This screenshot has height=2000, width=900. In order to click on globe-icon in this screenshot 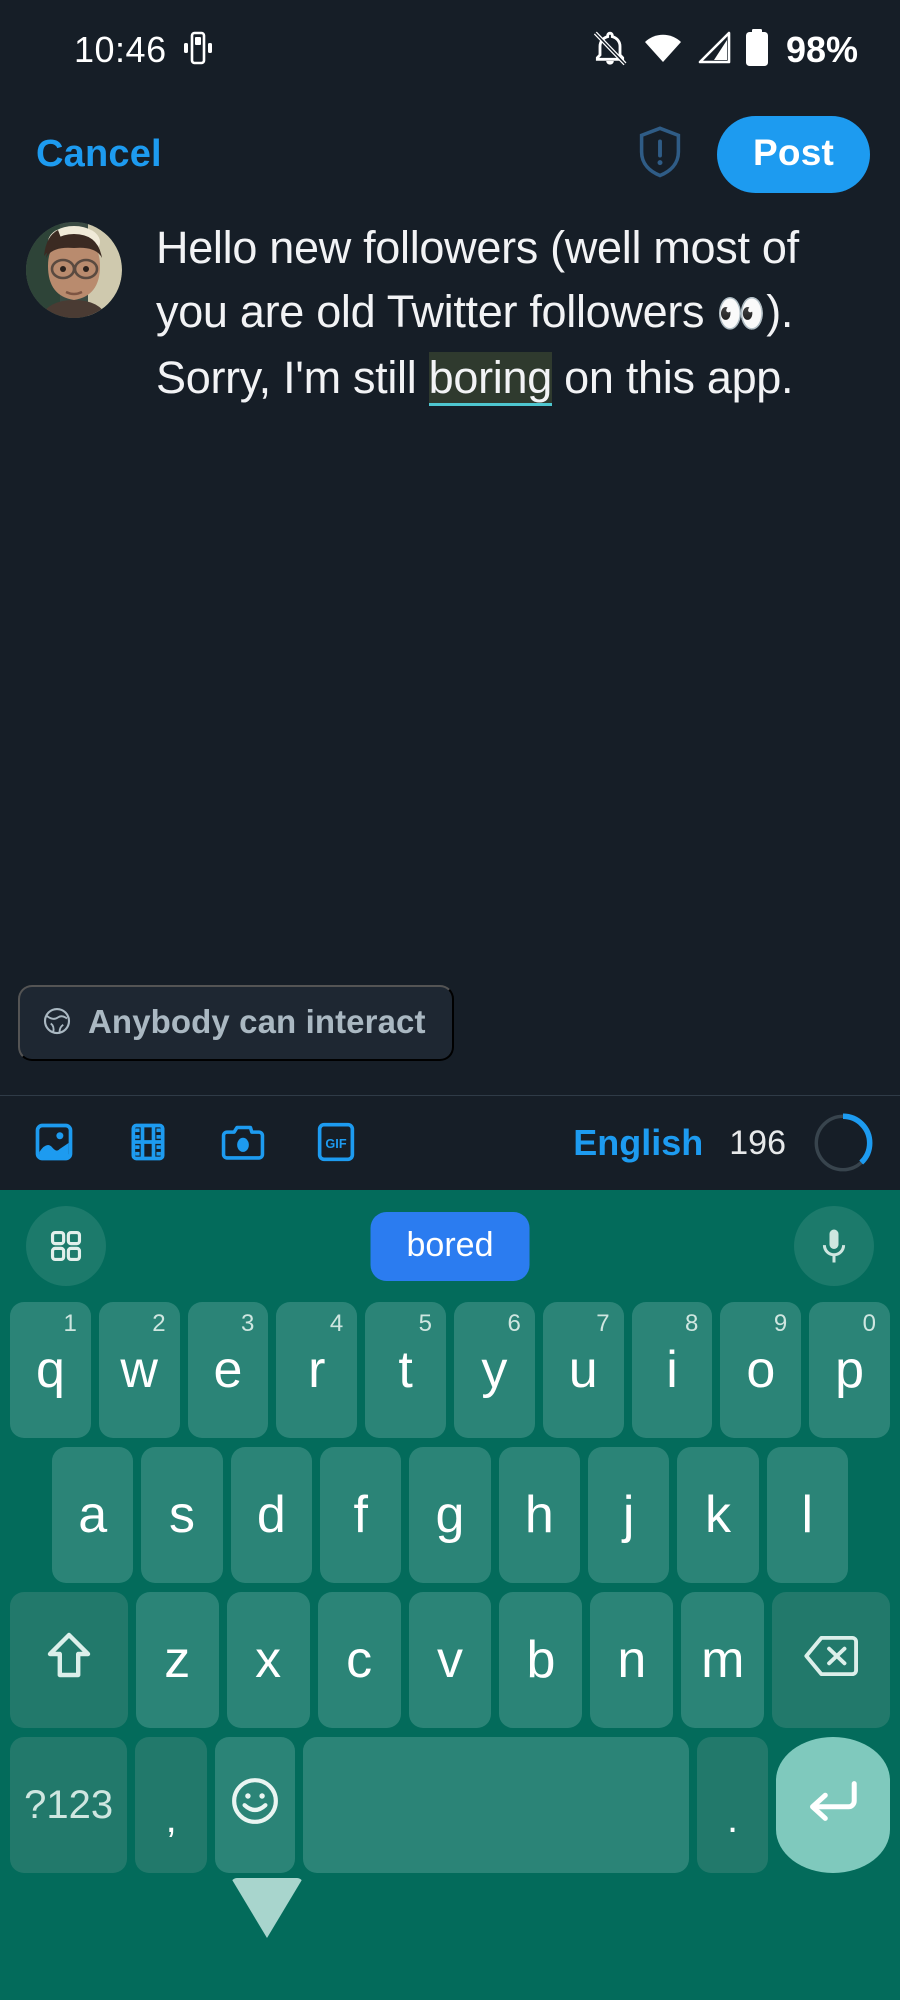, I will do `click(57, 1022)`.